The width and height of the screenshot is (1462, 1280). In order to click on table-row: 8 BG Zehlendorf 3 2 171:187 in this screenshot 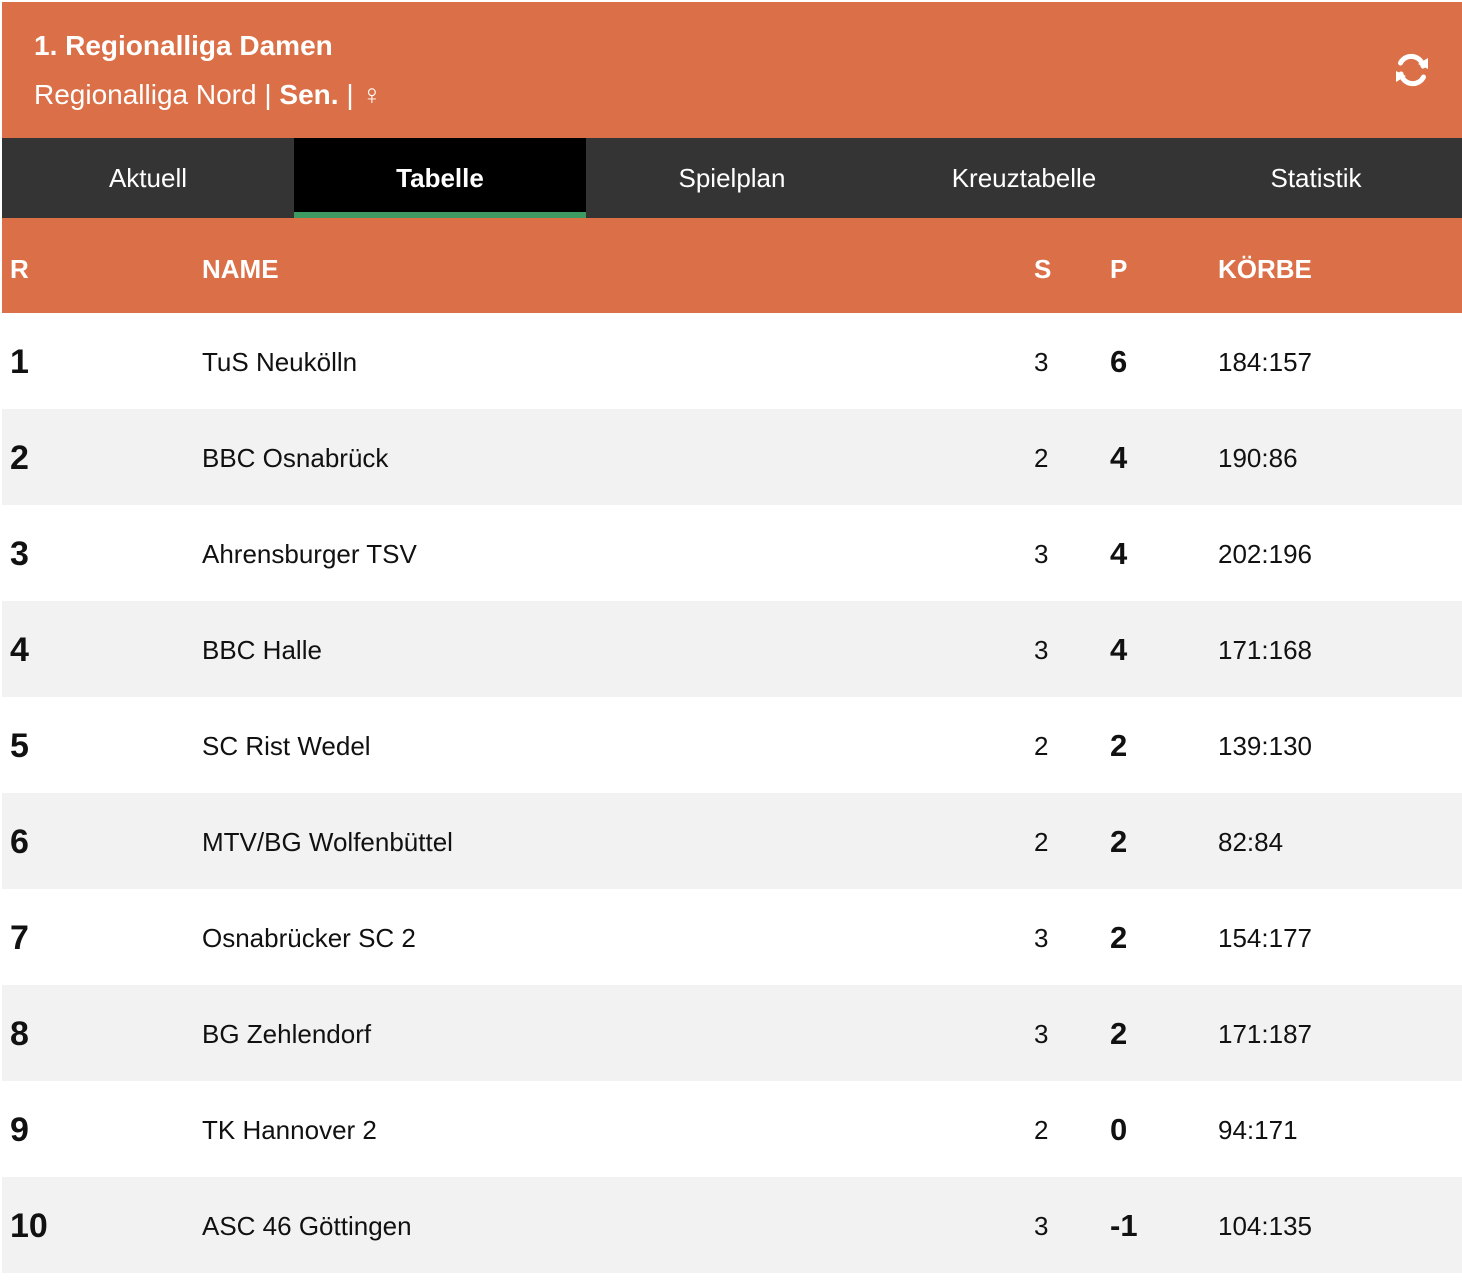, I will do `click(732, 1033)`.